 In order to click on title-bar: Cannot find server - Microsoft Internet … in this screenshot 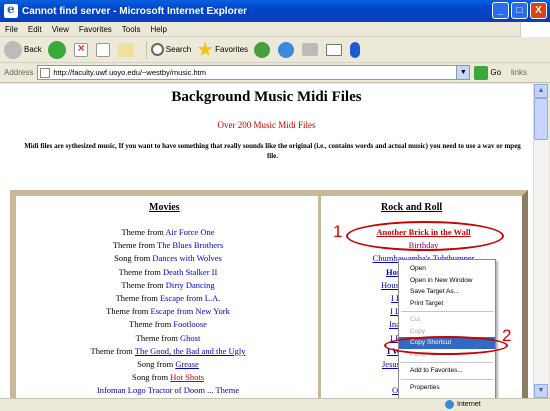, I will do `click(275, 11)`.